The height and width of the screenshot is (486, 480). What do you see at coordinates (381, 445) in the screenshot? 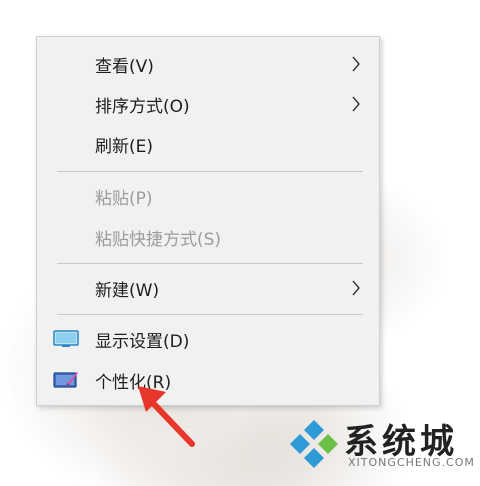
I see `site-watermark: 系统城 XITONGCHENG.COM` at bounding box center [381, 445].